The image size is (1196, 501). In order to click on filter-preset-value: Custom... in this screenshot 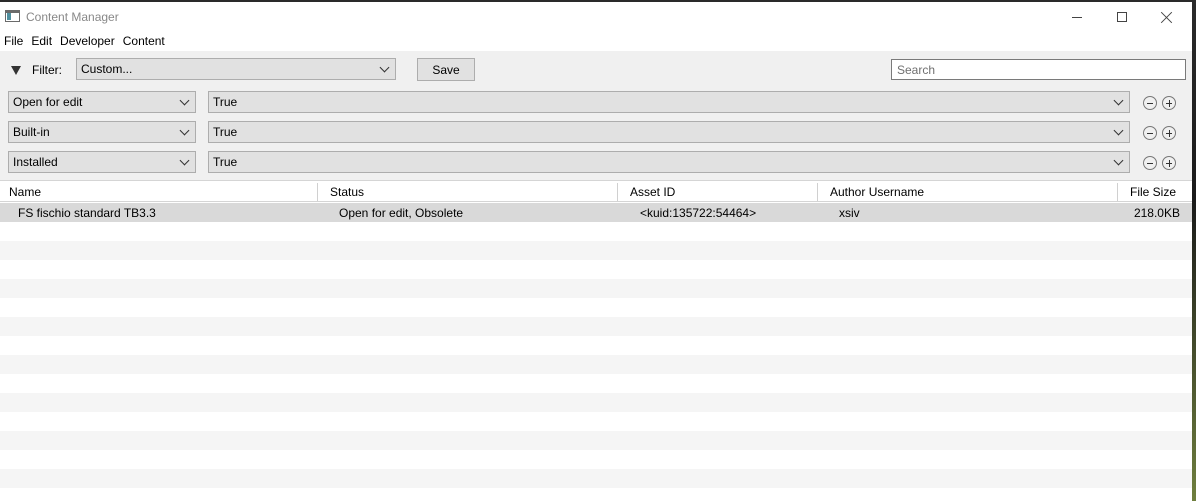, I will do `click(107, 69)`.